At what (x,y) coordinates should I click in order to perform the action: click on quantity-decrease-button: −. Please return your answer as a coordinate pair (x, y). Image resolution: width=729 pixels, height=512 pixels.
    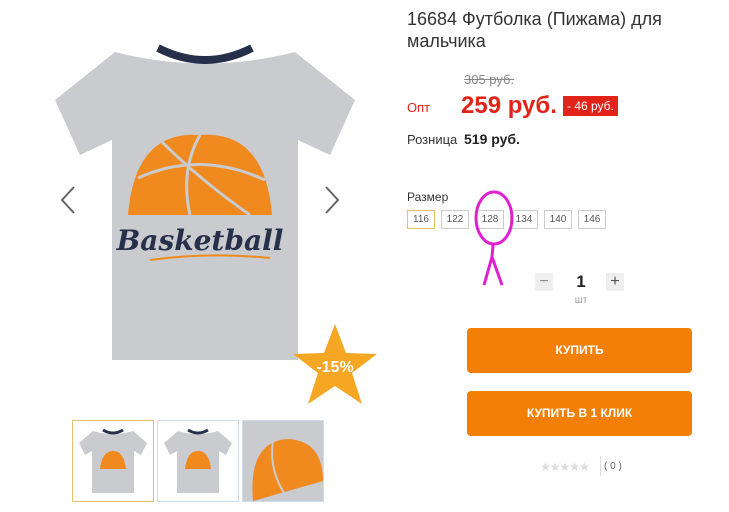
    Looking at the image, I should click on (544, 282).